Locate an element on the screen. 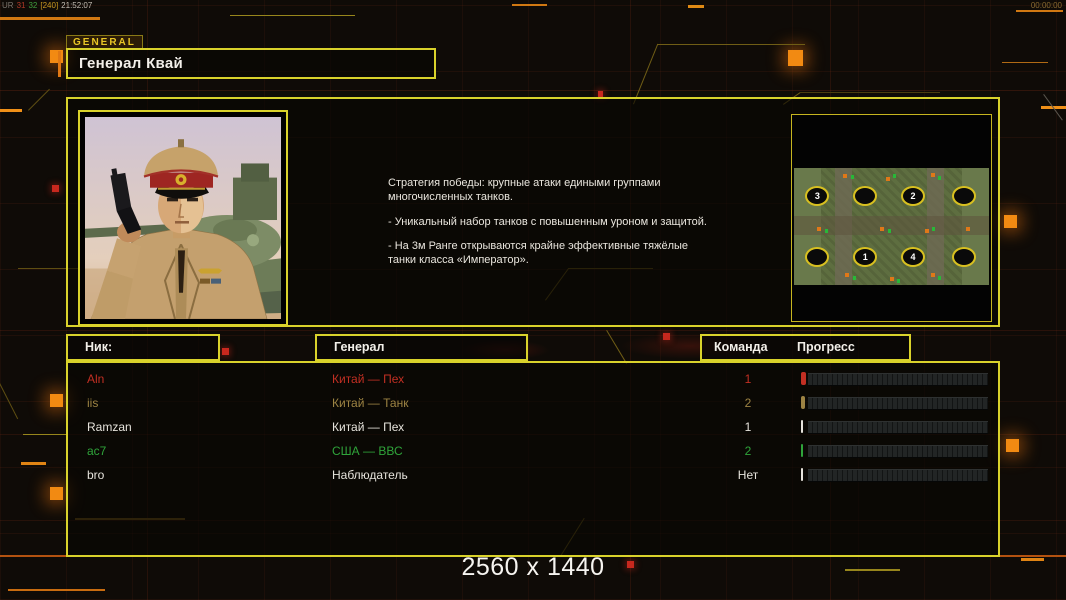  debug-token: 31 is located at coordinates (21, 5).